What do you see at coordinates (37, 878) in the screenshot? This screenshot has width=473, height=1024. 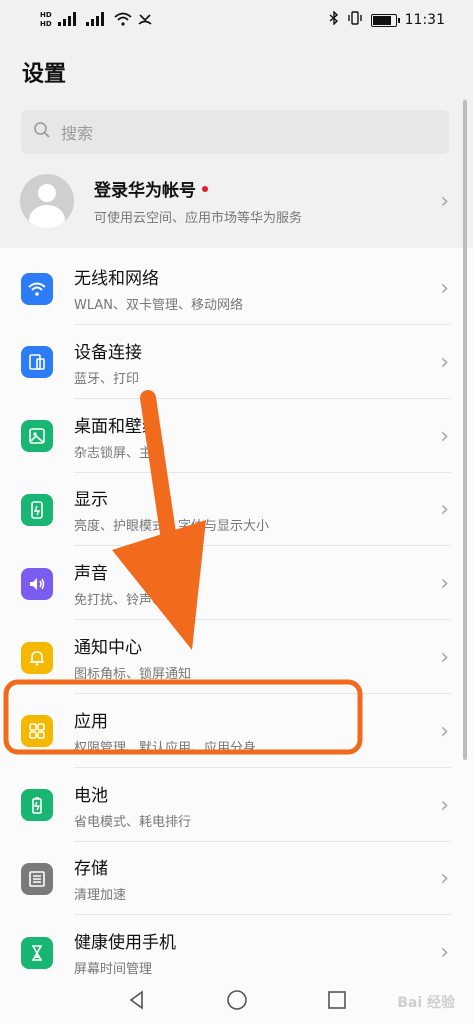 I see `storage-icon` at bounding box center [37, 878].